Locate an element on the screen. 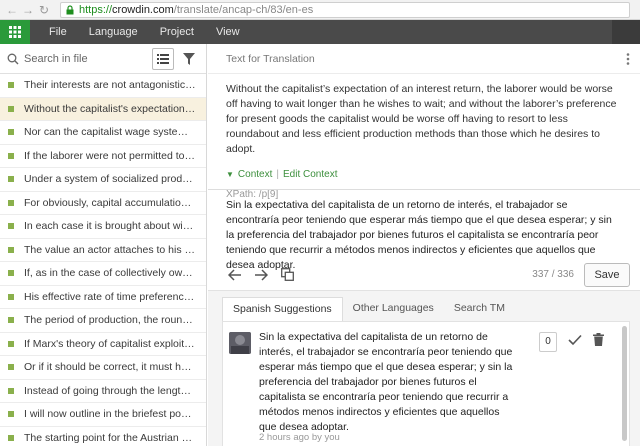 This screenshot has height=446, width=640. list-view-button is located at coordinates (163, 58).